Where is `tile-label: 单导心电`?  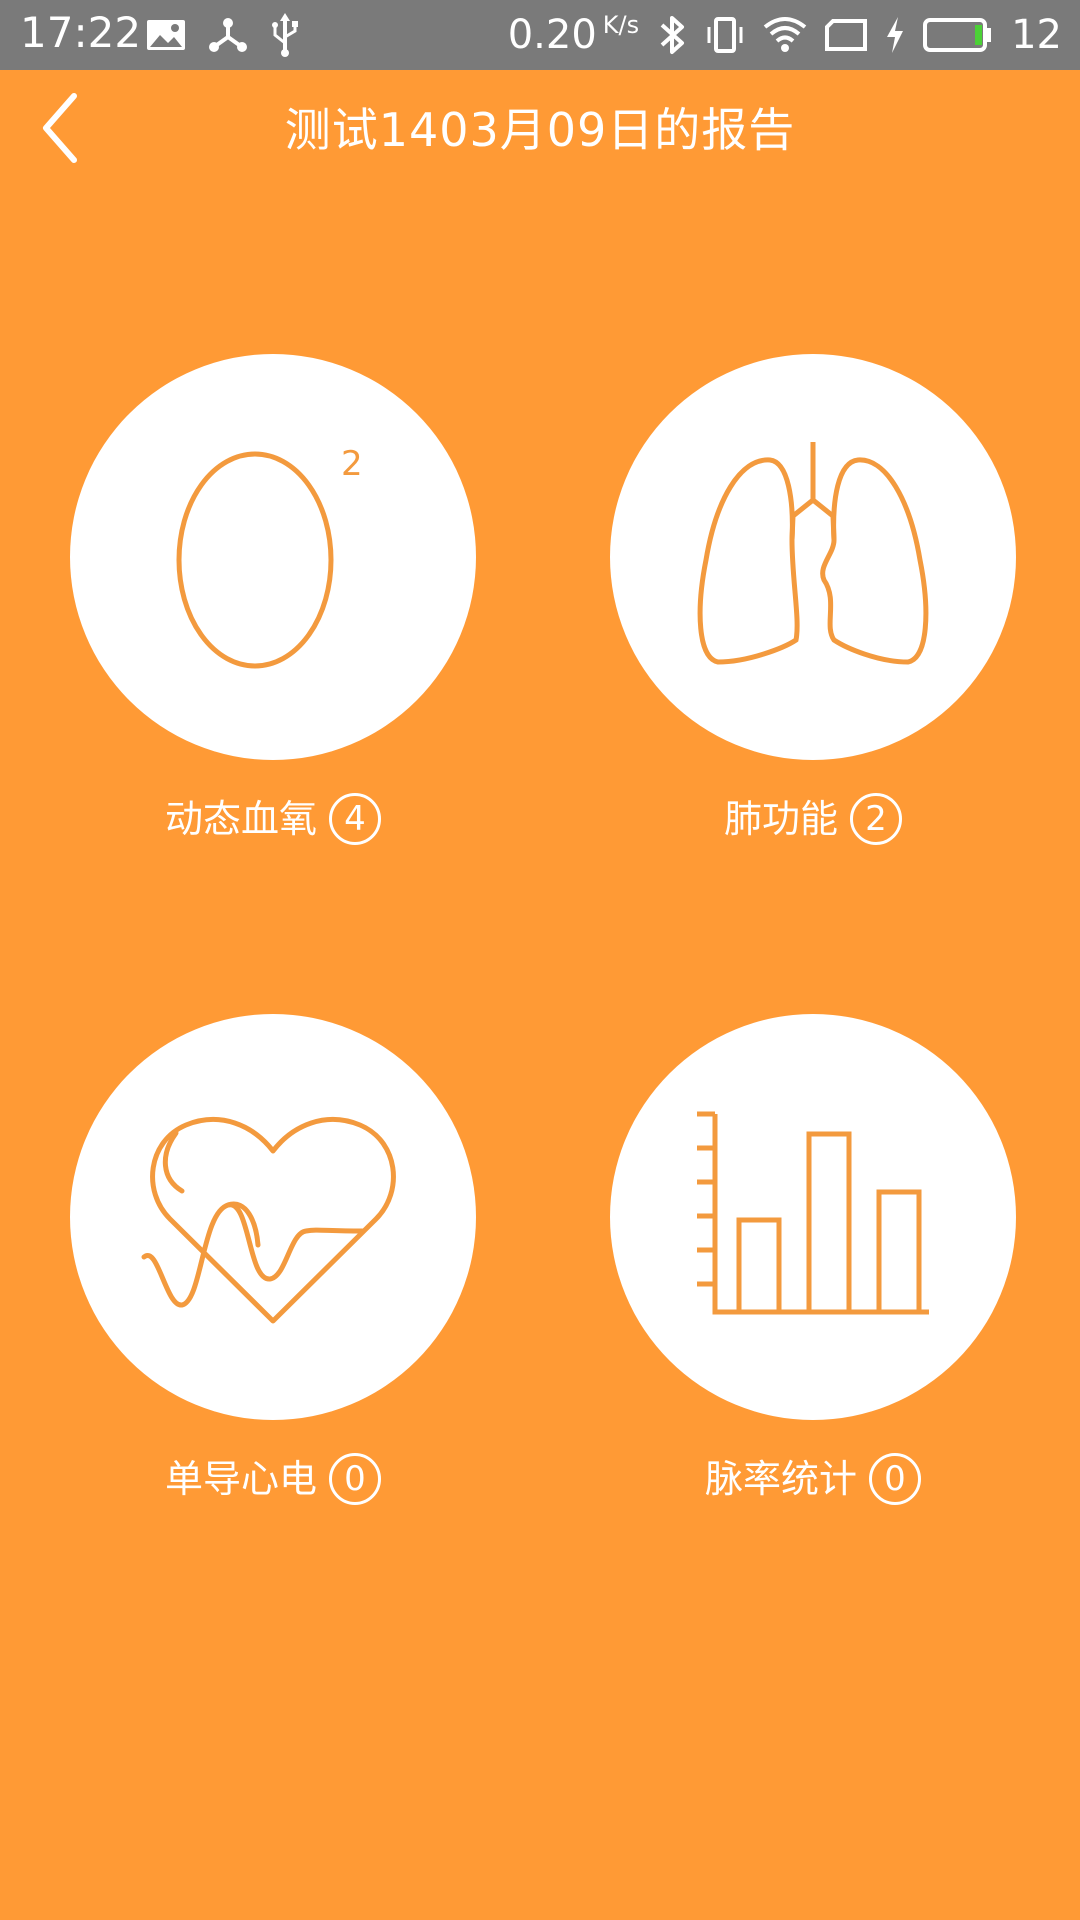
tile-label: 单导心电 is located at coordinates (240, 1479).